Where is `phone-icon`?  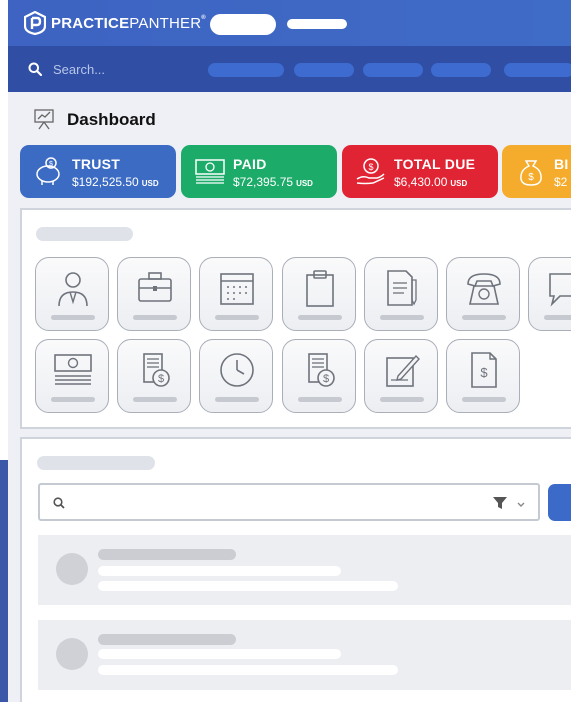
phone-icon is located at coordinates (484, 289).